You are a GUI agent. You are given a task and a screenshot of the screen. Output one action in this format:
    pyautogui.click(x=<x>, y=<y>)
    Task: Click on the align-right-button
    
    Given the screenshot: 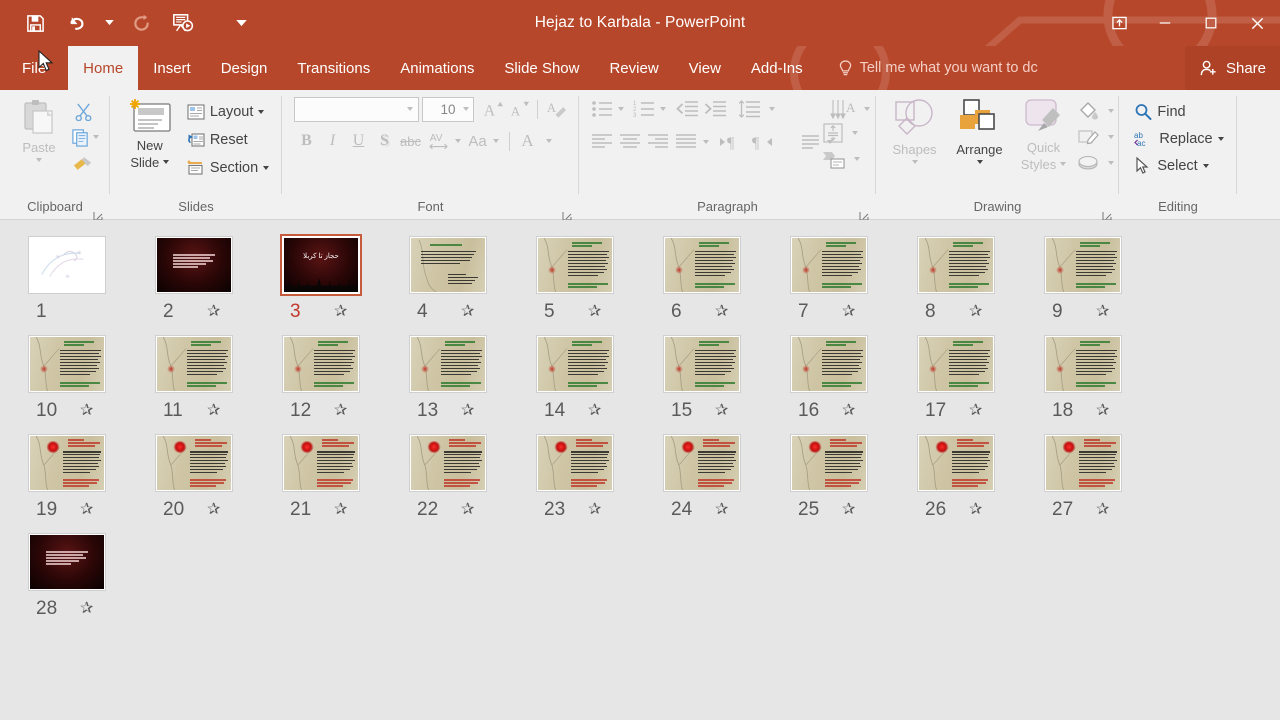 What is the action you would take?
    pyautogui.click(x=658, y=142)
    